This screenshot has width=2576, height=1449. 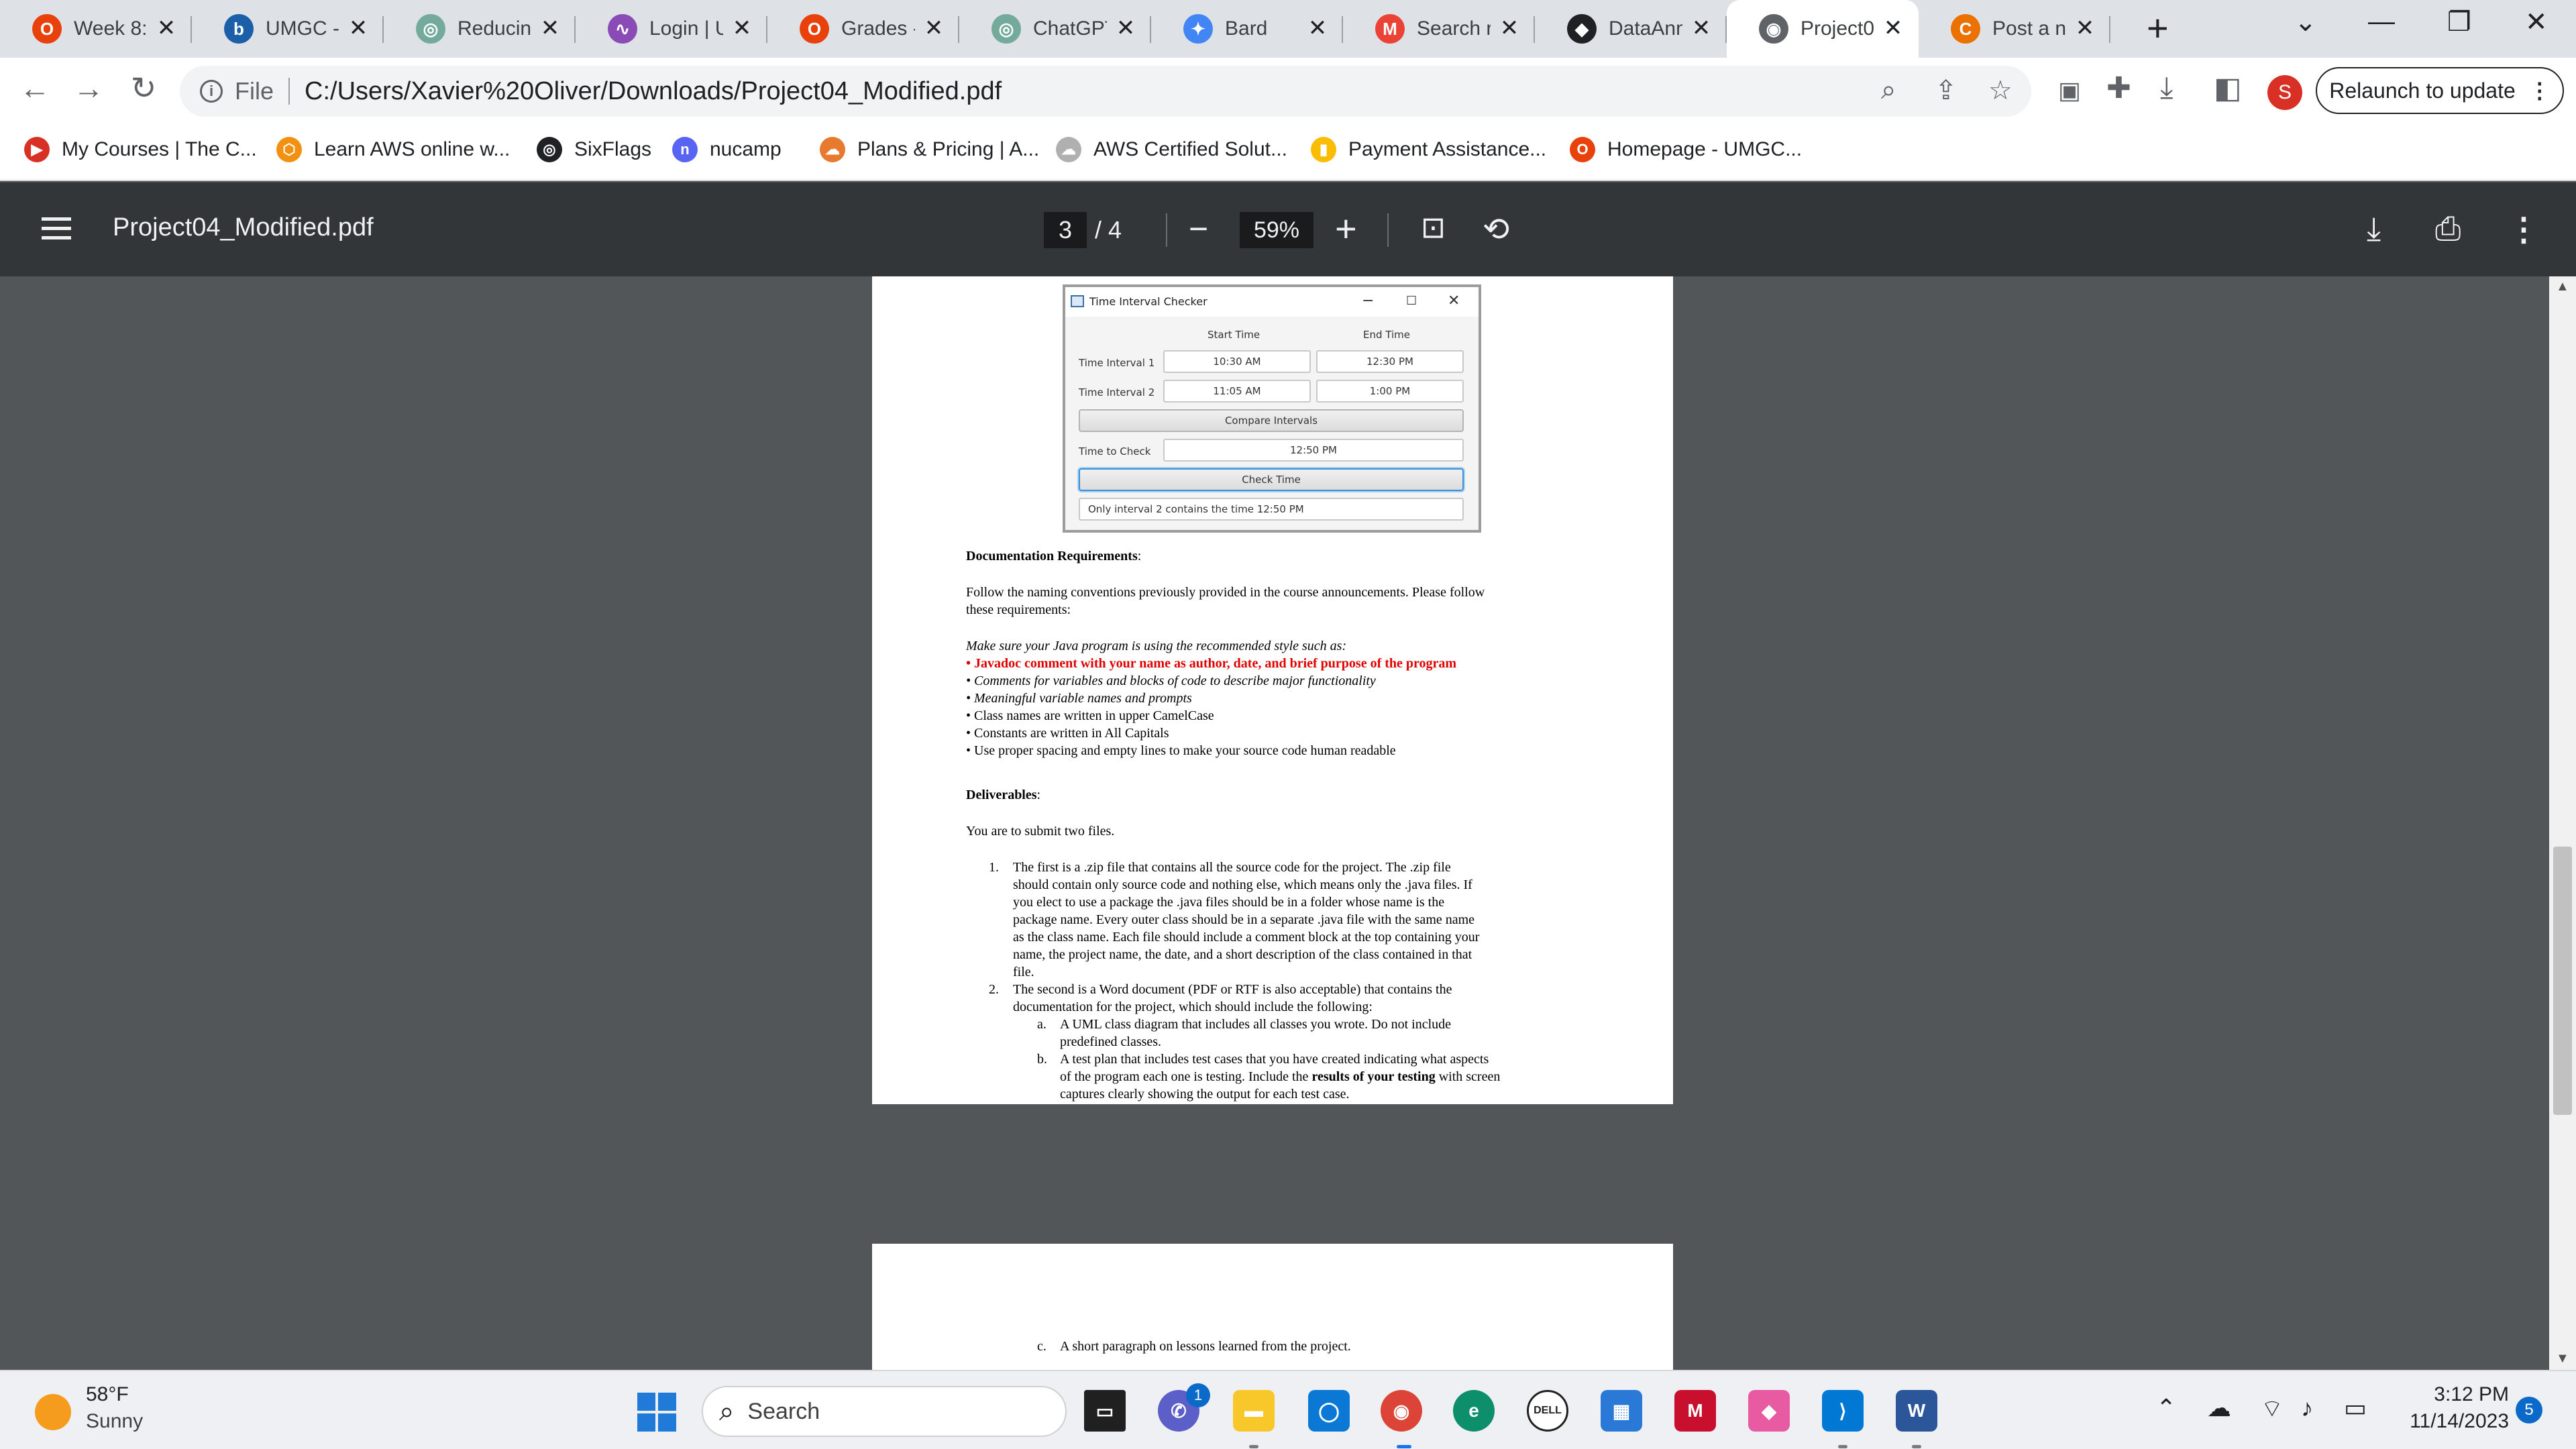 What do you see at coordinates (1276, 230) in the screenshot?
I see `zoom-input: 59%` at bounding box center [1276, 230].